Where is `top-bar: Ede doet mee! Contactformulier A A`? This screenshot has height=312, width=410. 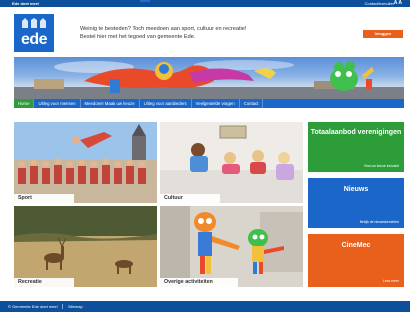 top-bar: Ede doet mee! Contactformulier A A is located at coordinates (205, 3).